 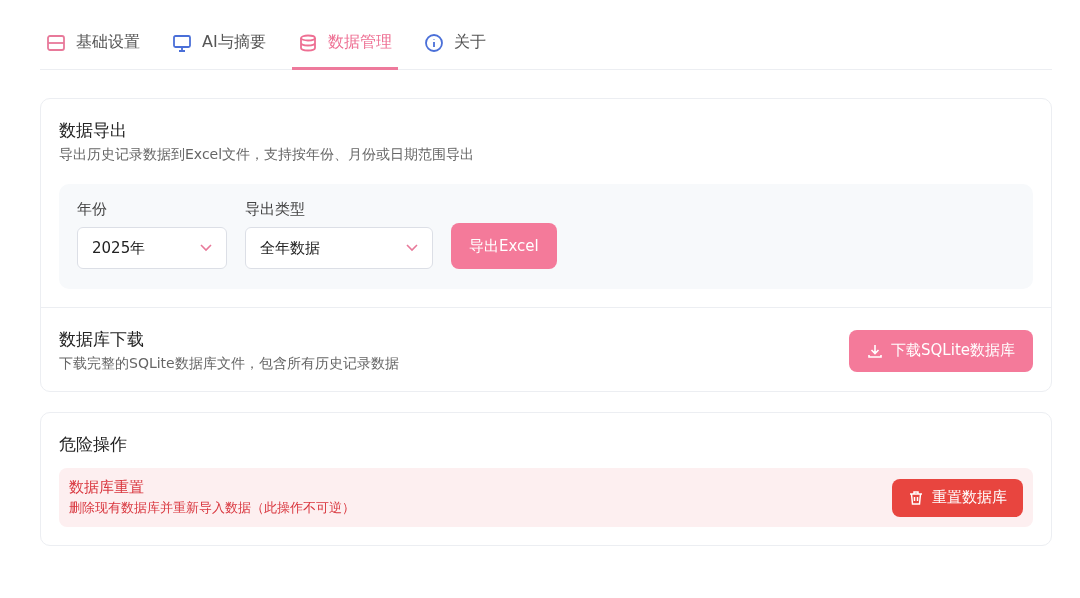 I want to click on database-icon, so click(x=307, y=42).